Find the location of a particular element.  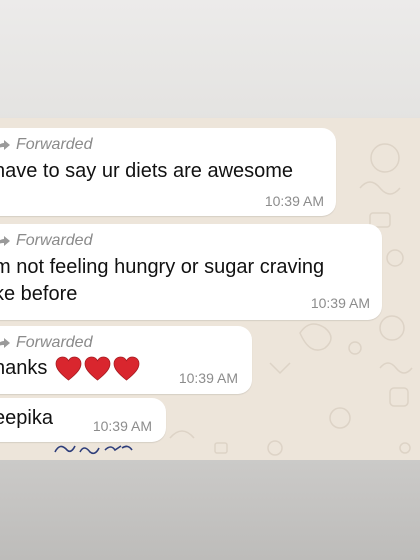

message-text: hanks is located at coordinates (71, 368).